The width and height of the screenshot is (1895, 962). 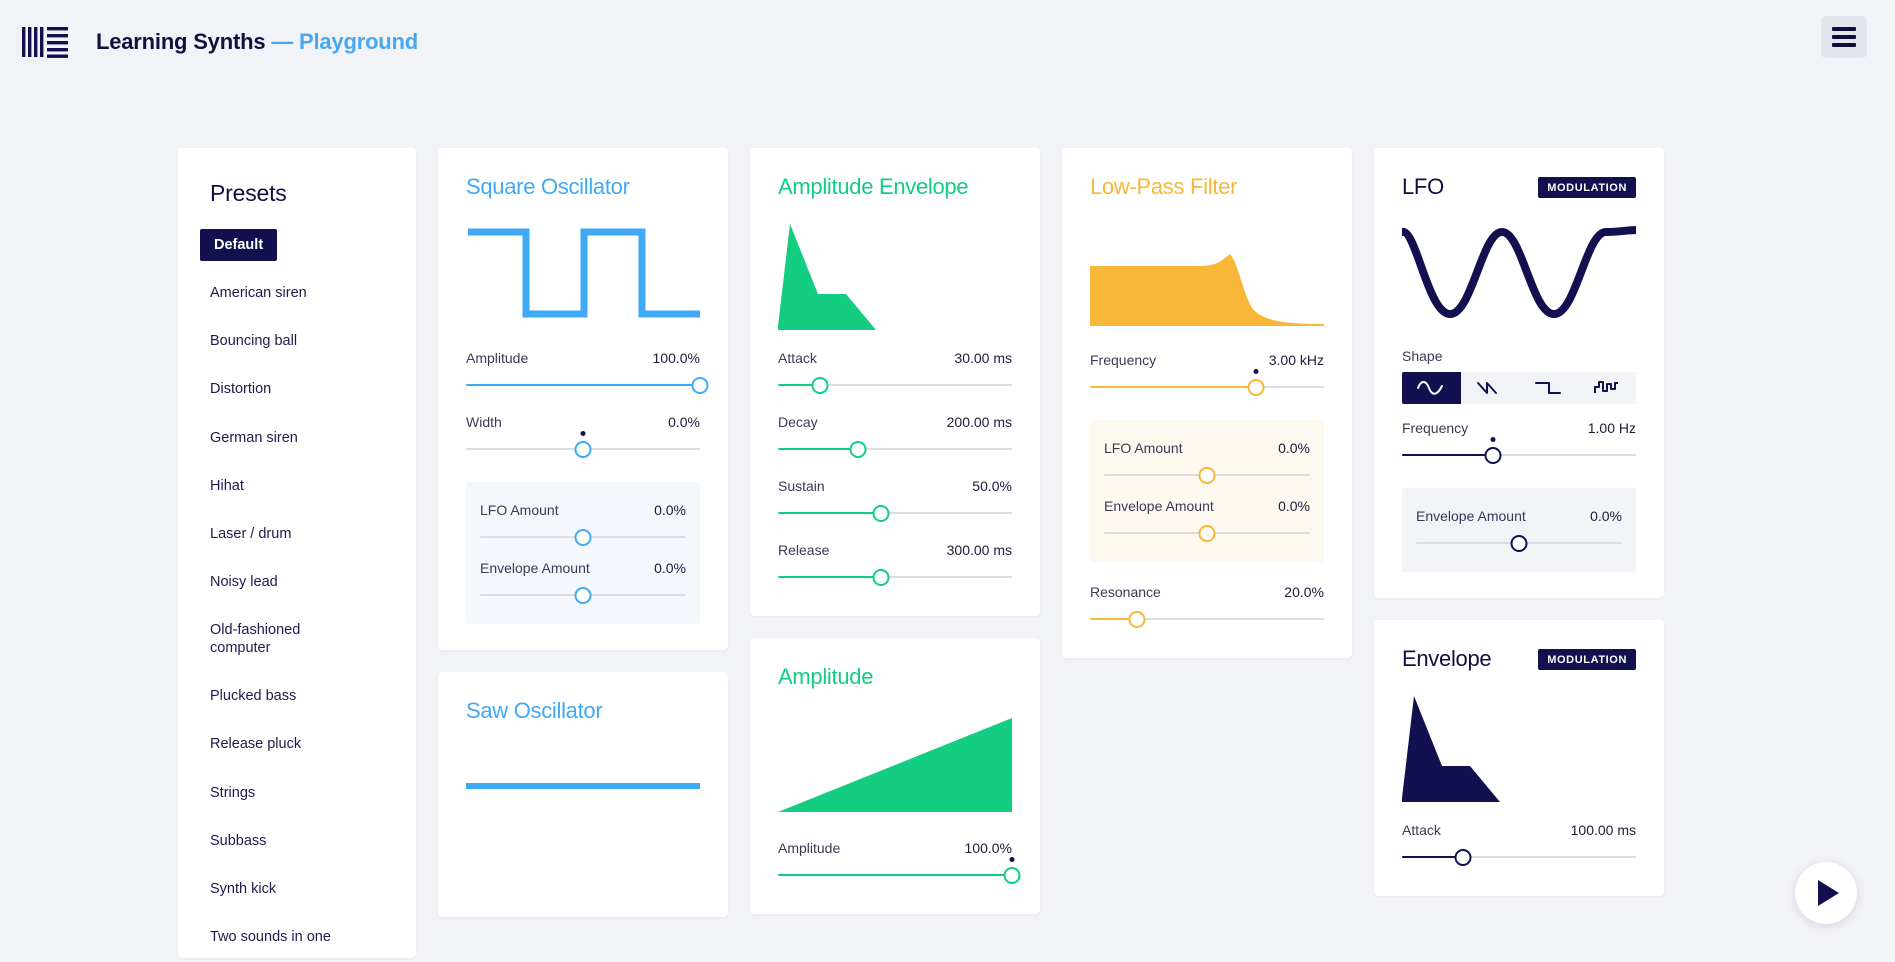 I want to click on filter-envelope-amount-label: Envelope Amount, so click(x=1159, y=506).